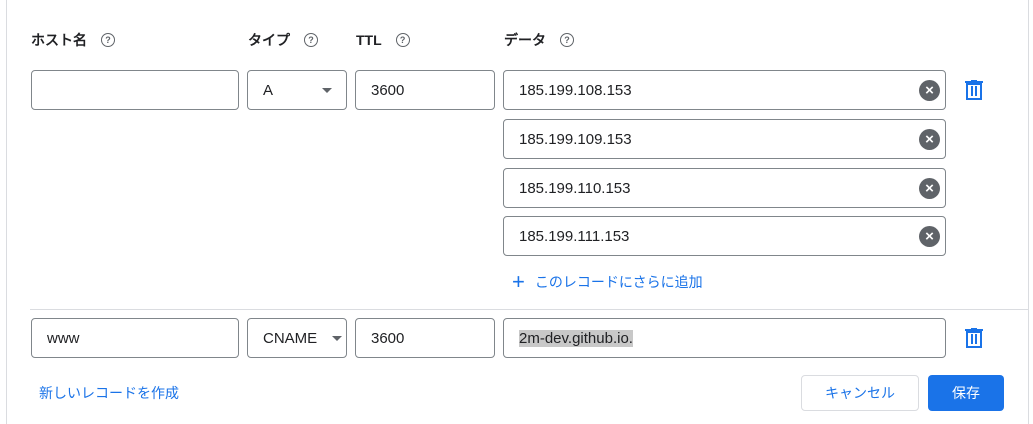 The height and width of the screenshot is (424, 1033). I want to click on cancel-label: キャンセル, so click(860, 393).